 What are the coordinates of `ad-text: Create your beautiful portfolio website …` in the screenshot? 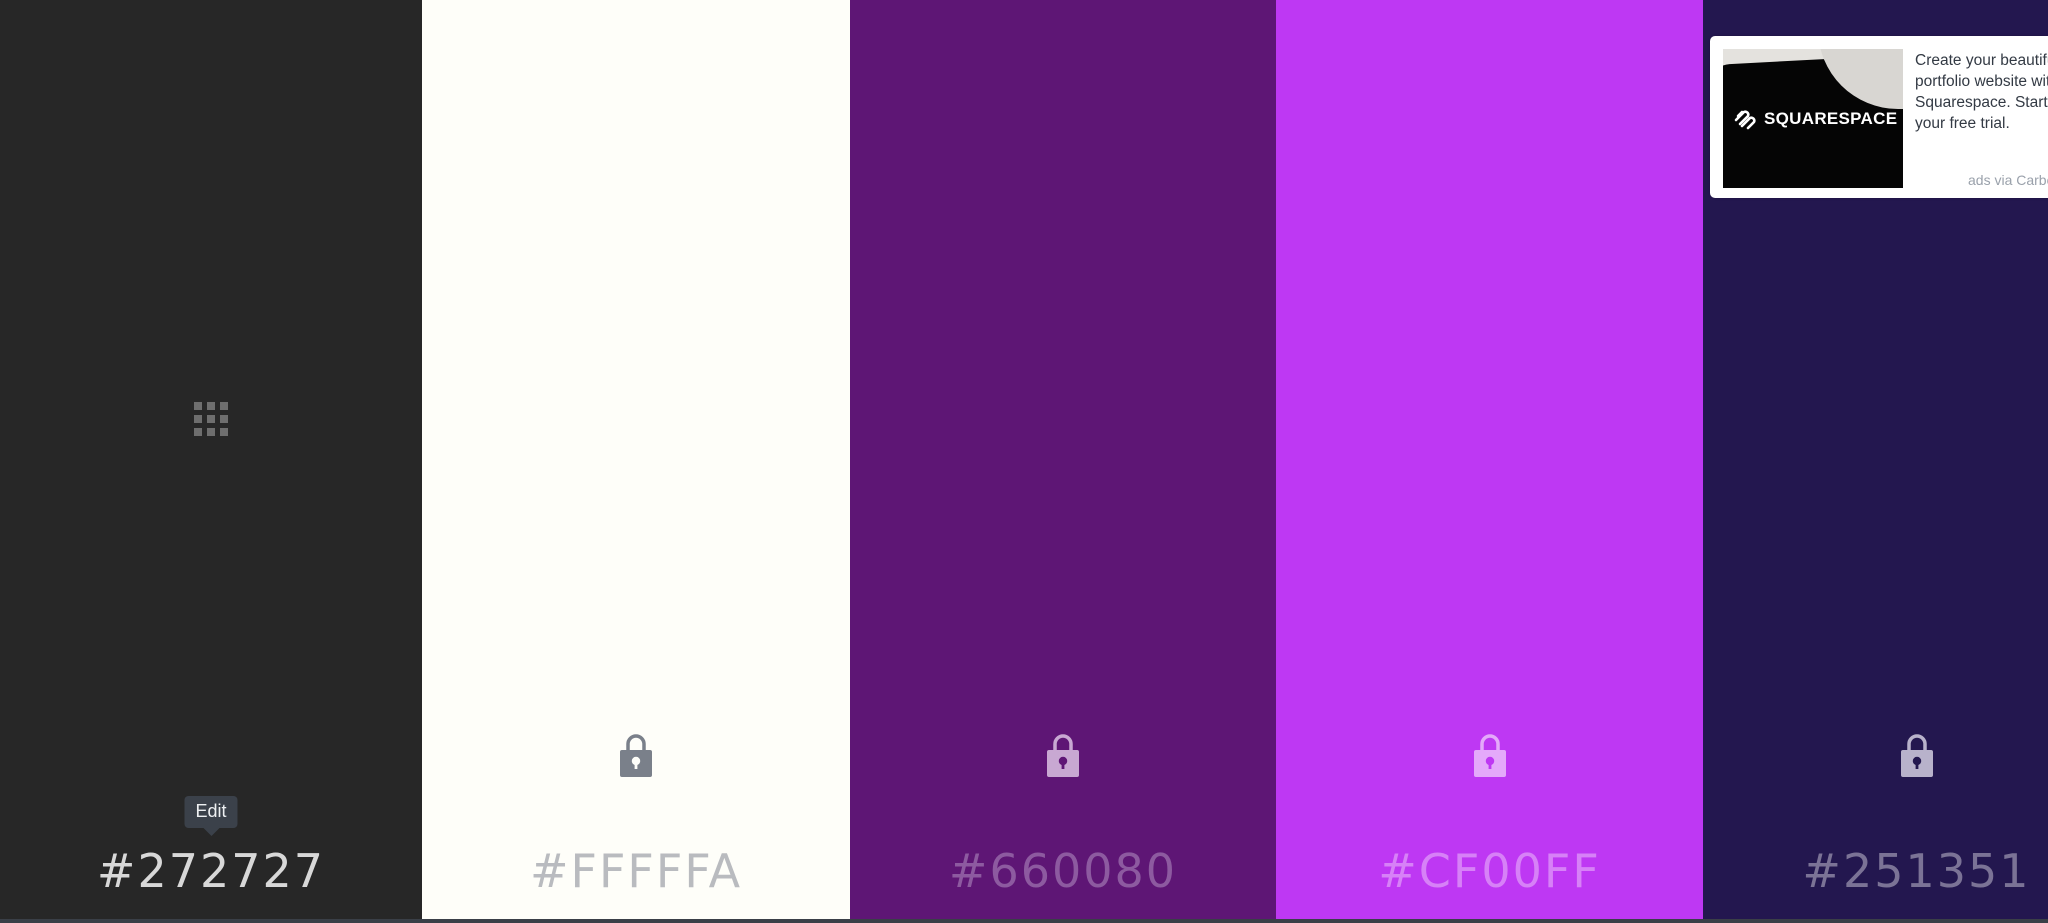 It's located at (1981, 92).